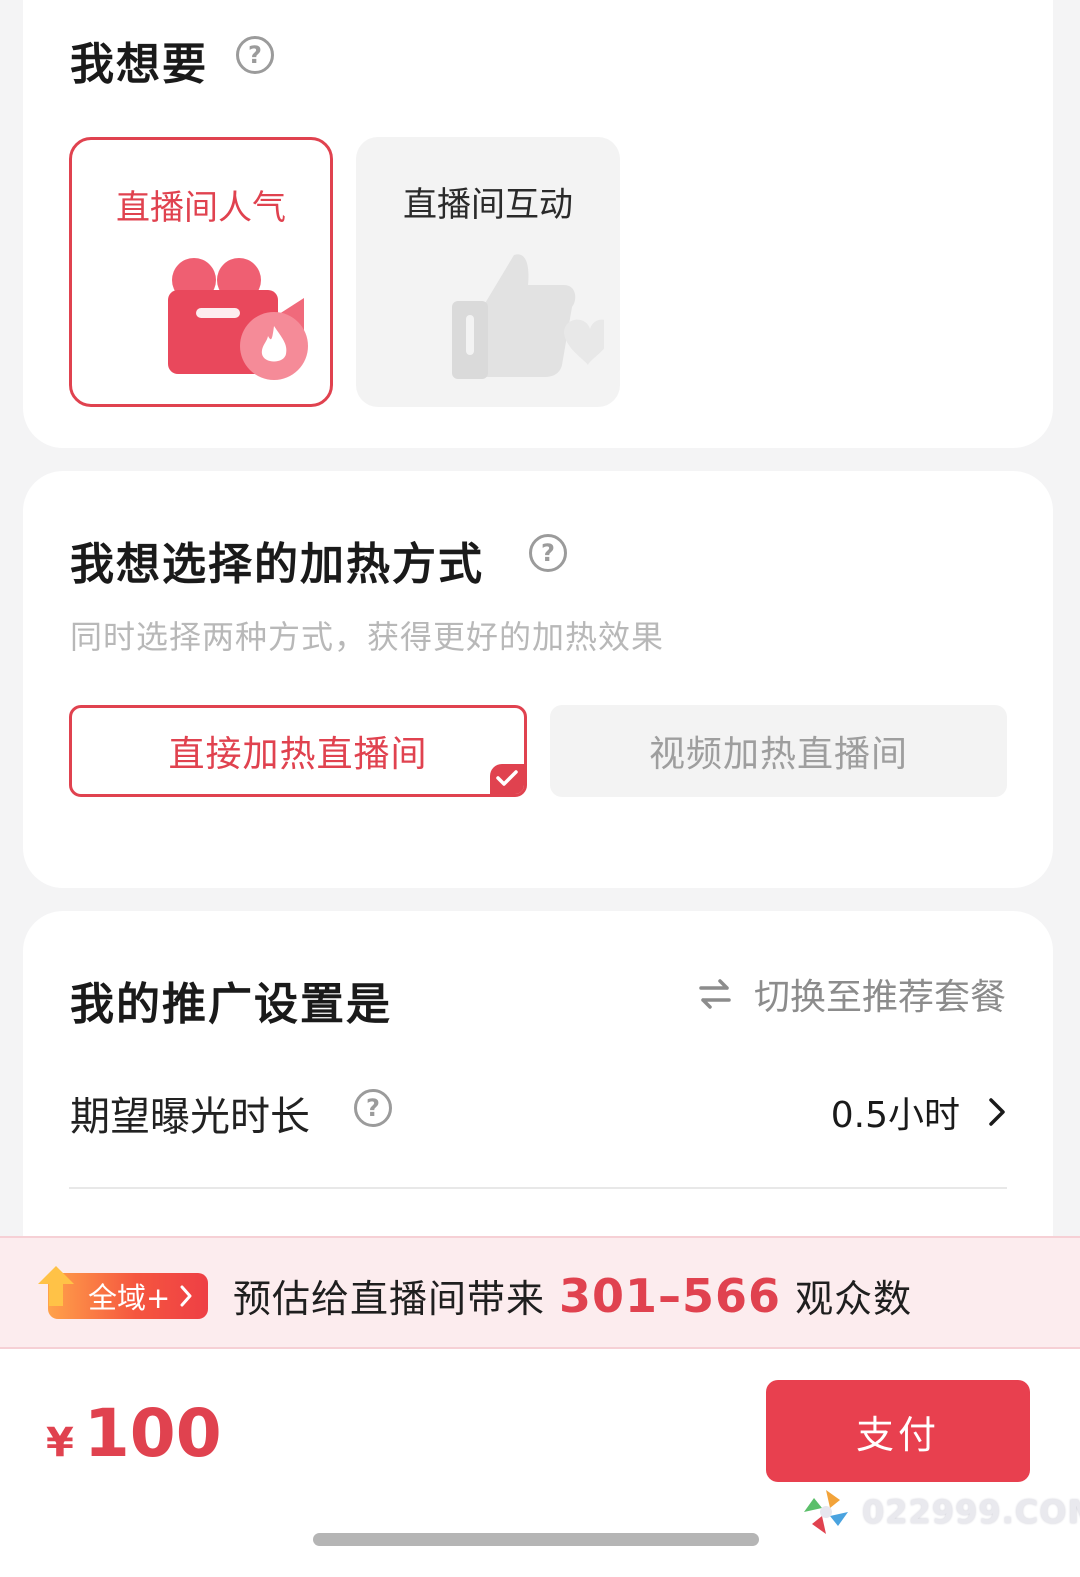  Describe the element at coordinates (389, 1299) in the screenshot. I see `estimate-prefix: 预估给直播间带来` at that location.